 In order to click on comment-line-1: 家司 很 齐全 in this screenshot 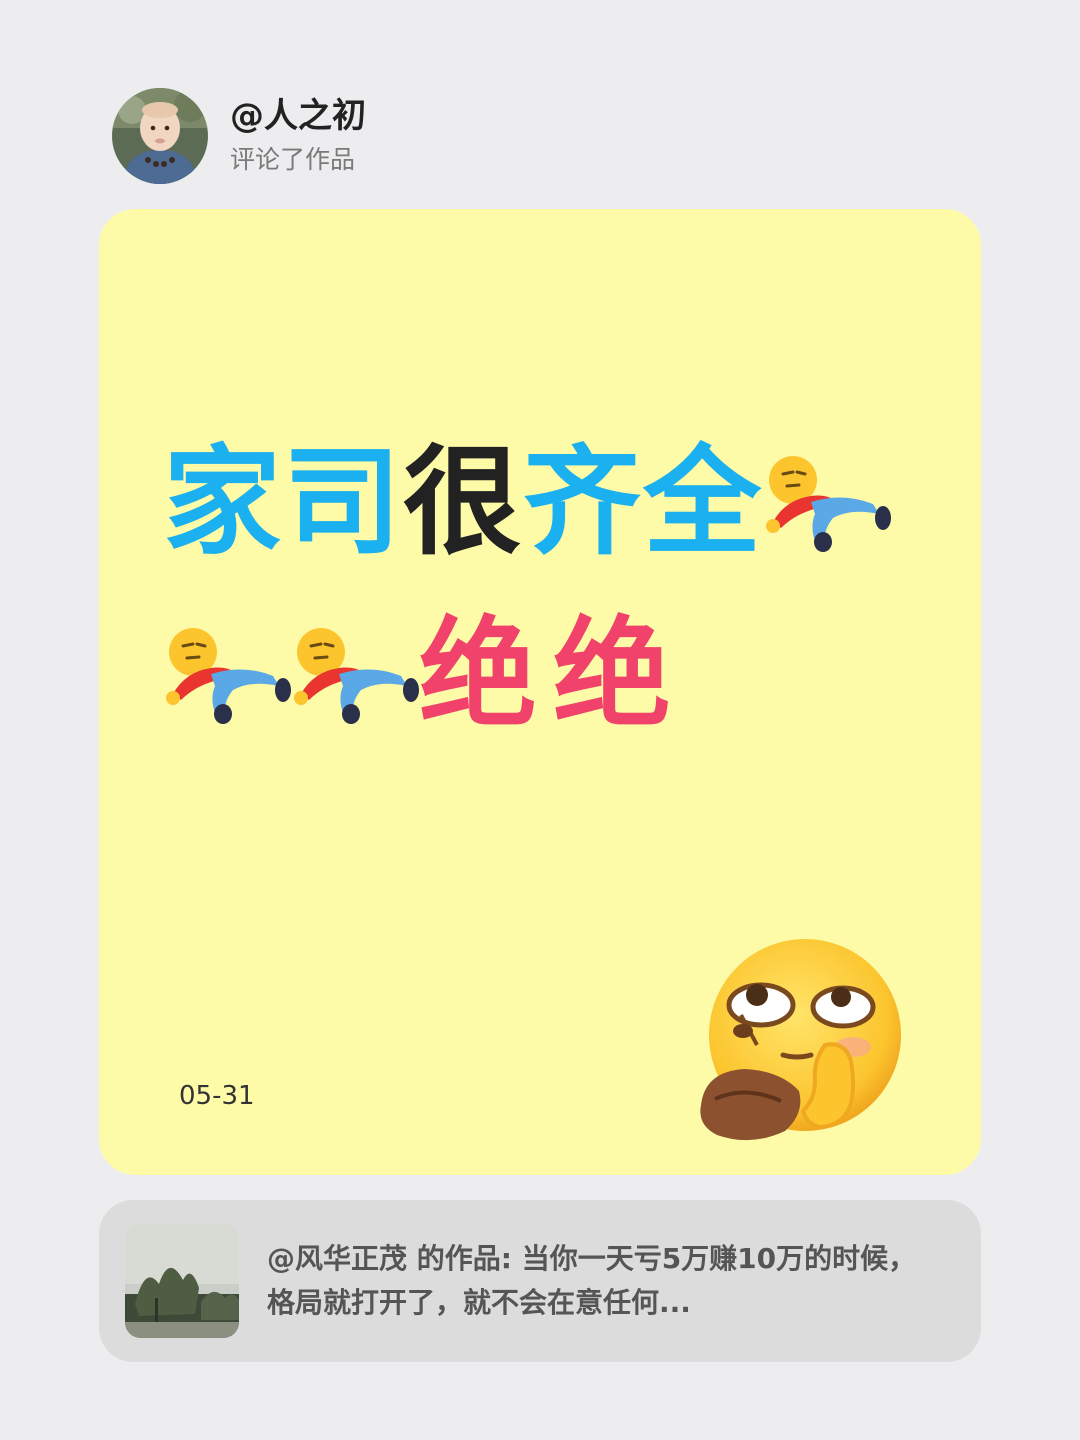, I will do `click(527, 502)`.